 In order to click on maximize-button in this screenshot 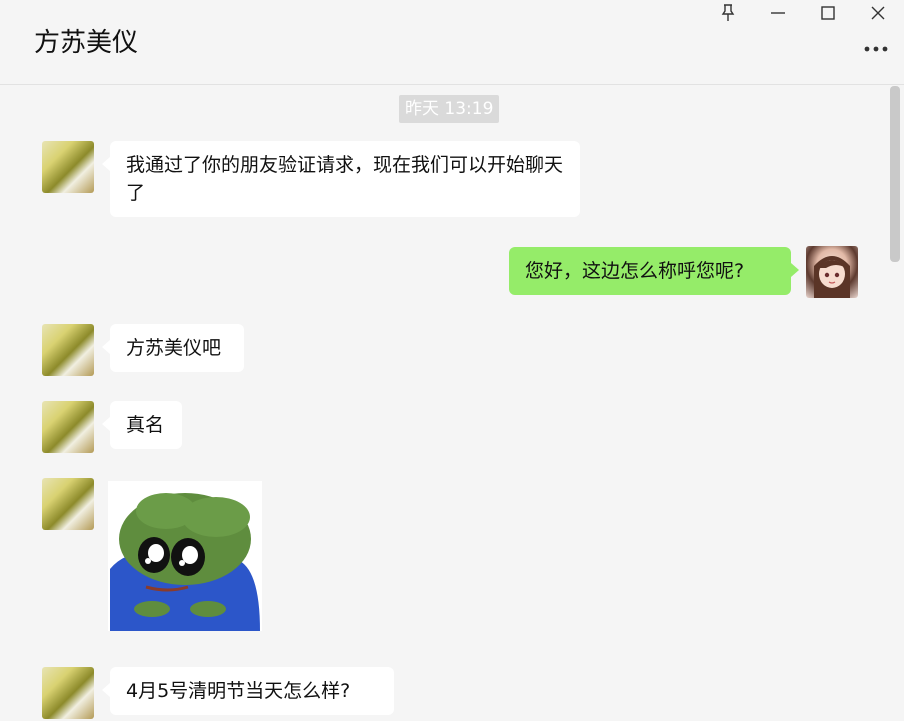, I will do `click(828, 13)`.